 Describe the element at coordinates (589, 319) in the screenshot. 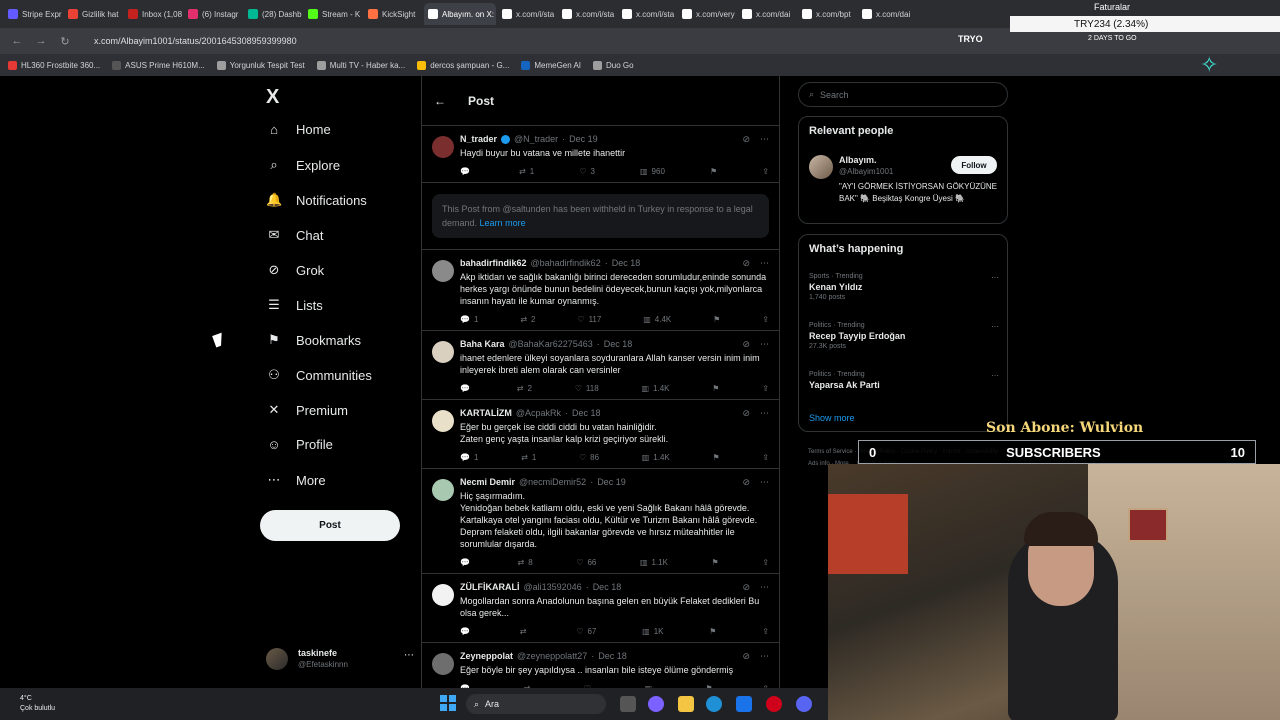

I see `like-action: ♡ 117` at that location.